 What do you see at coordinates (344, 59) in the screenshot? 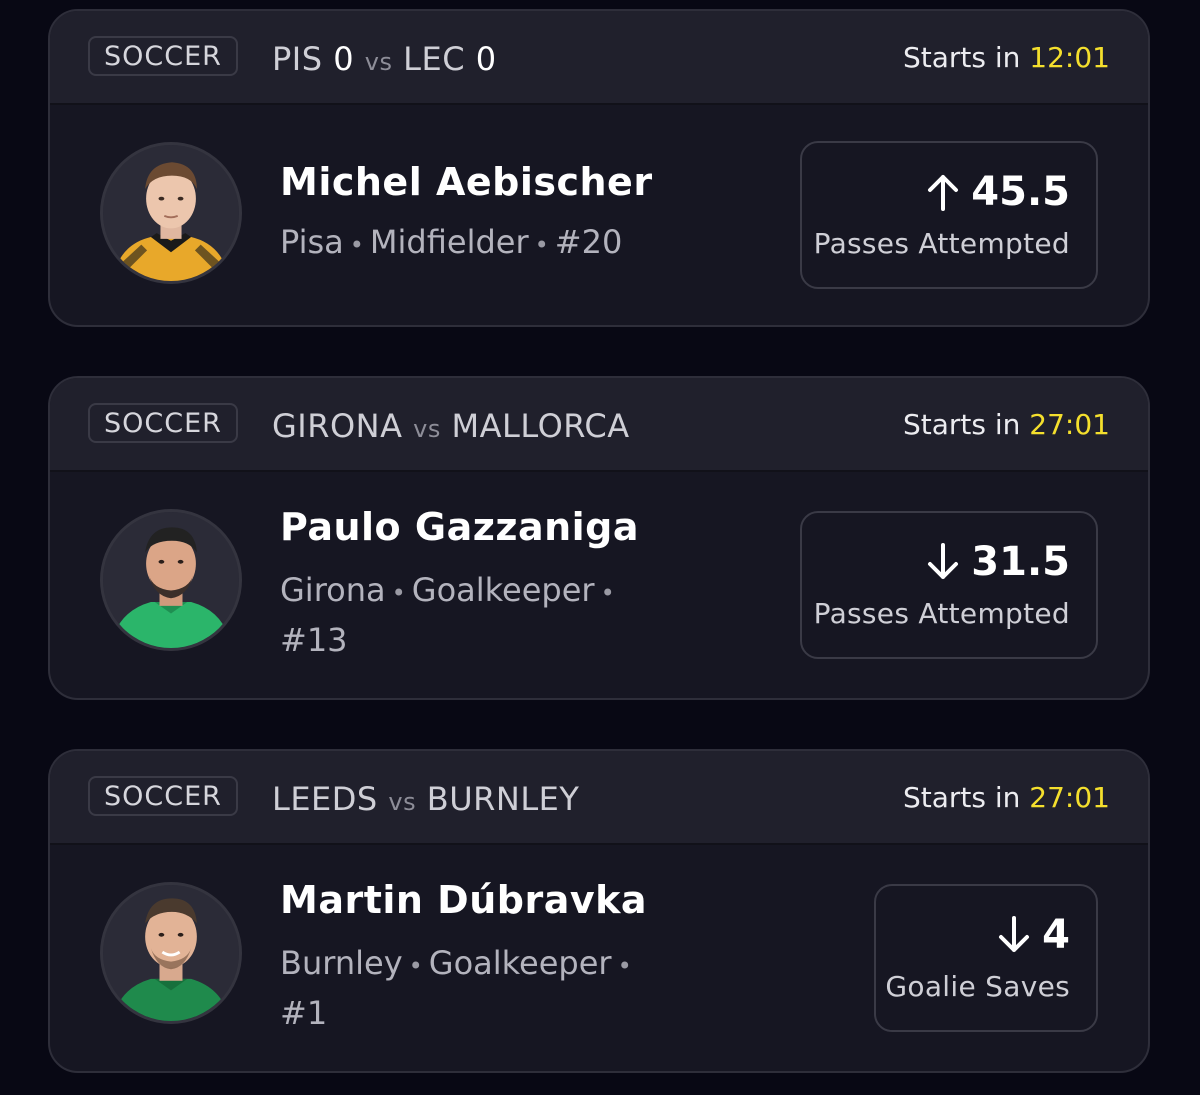
I see `home-score: 0` at bounding box center [344, 59].